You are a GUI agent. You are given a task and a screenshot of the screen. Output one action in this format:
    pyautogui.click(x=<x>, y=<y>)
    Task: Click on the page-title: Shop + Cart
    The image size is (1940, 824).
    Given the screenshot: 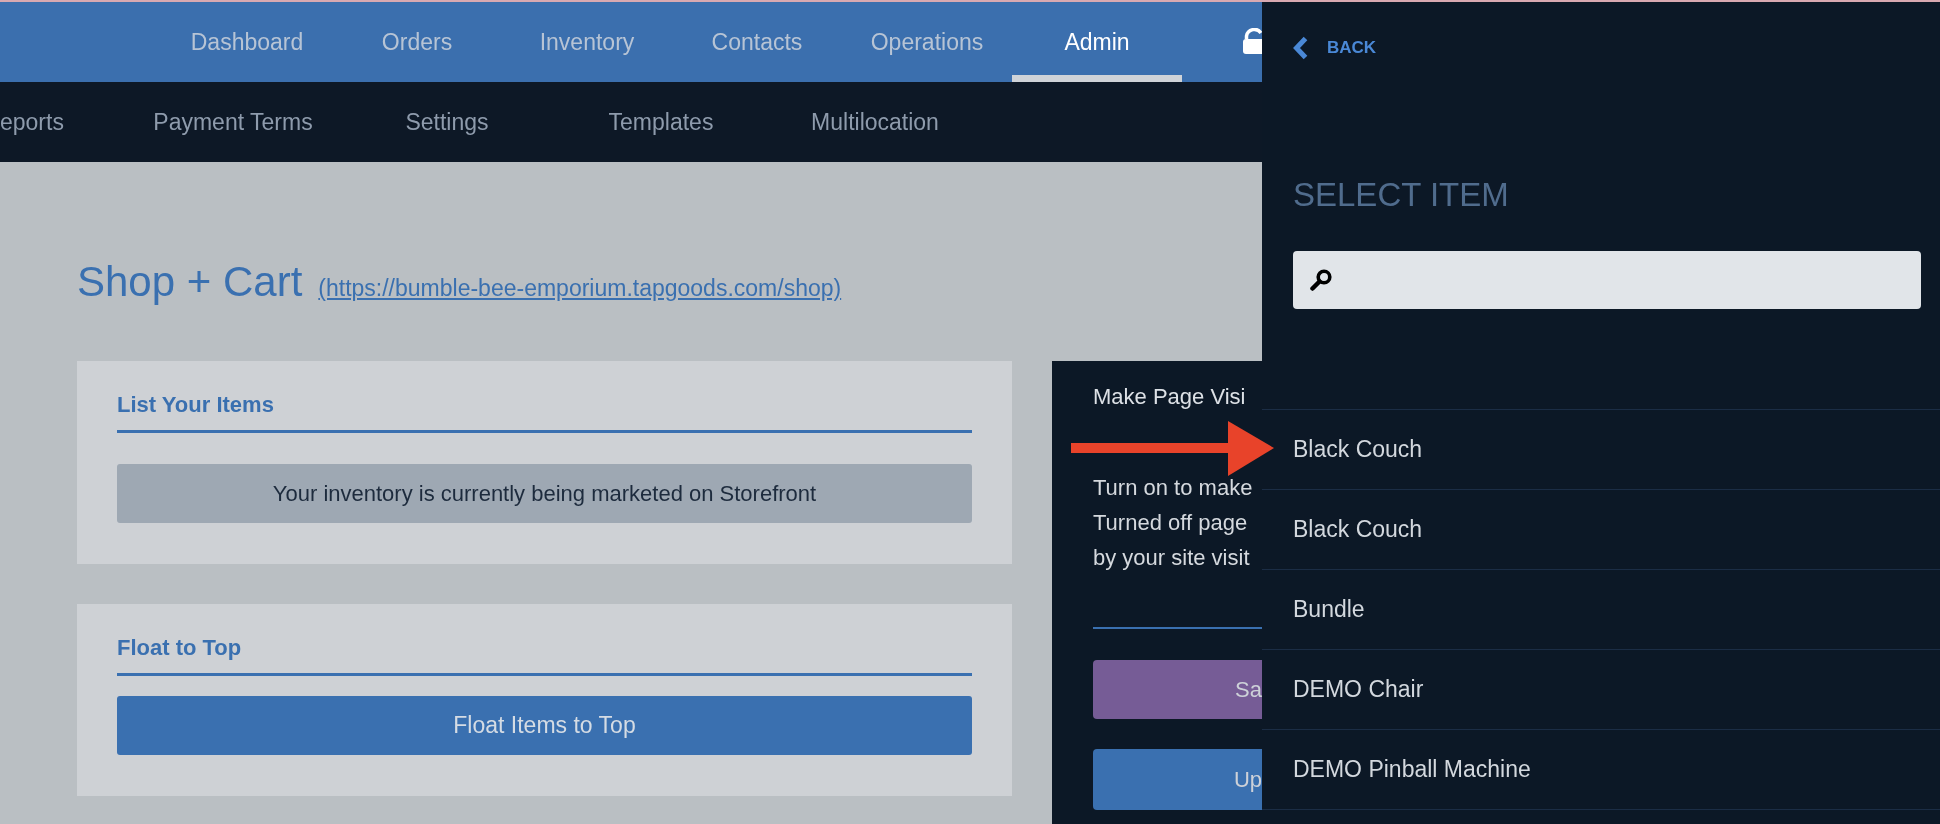 What is the action you would take?
    pyautogui.click(x=190, y=282)
    